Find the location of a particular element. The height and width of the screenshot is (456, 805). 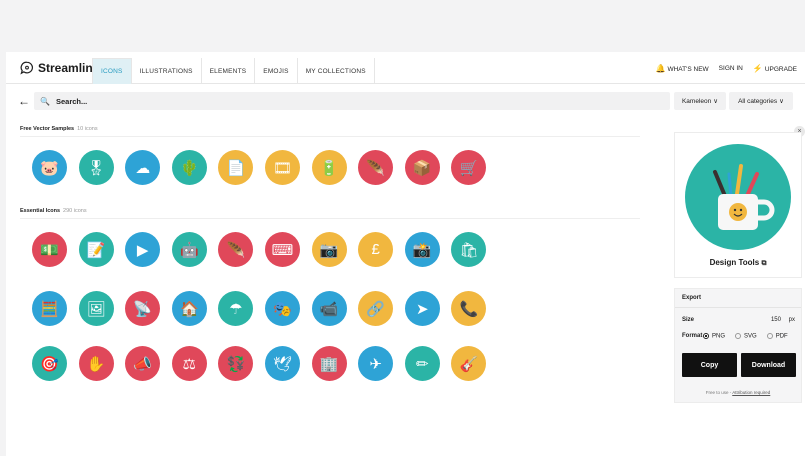

pencil-ruler-icon: ✏ is located at coordinates (422, 363).